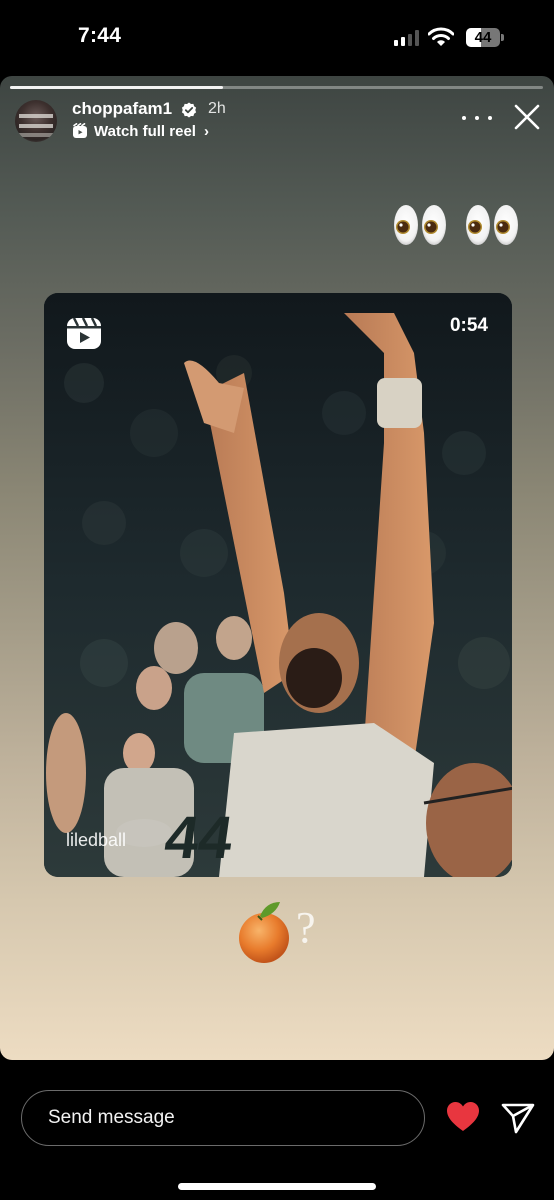 Image resolution: width=554 pixels, height=1200 pixels. I want to click on status-time: 7:44, so click(100, 35).